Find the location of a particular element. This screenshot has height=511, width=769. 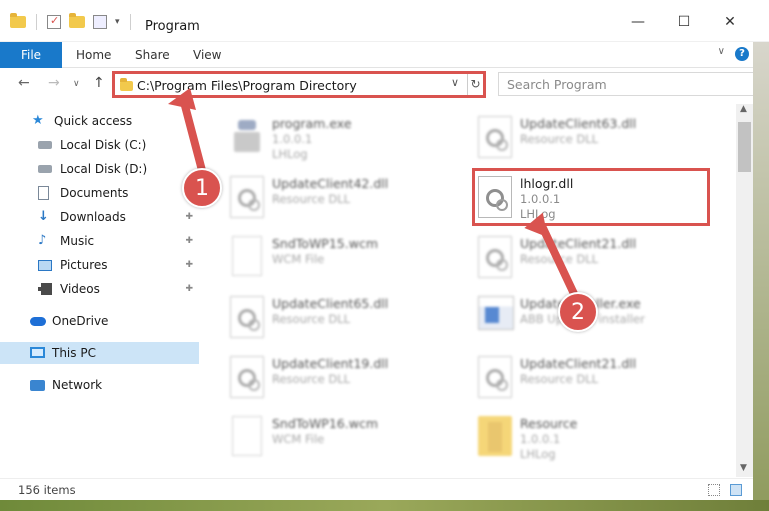

up-button: ↑ is located at coordinates (99, 83).